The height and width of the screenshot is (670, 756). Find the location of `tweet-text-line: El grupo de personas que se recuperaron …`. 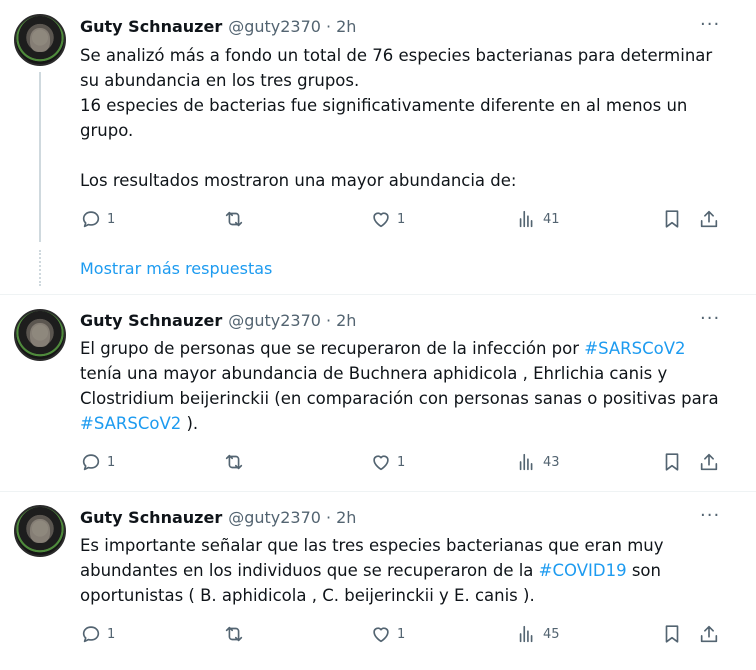

tweet-text-line: El grupo de personas que se recuperaron … is located at coordinates (405, 348).